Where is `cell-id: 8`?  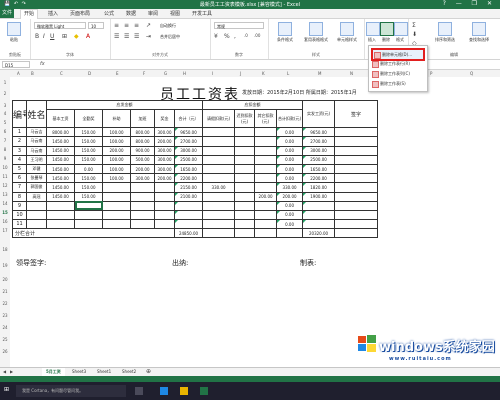
cell-id: 8 is located at coordinates (19, 196).